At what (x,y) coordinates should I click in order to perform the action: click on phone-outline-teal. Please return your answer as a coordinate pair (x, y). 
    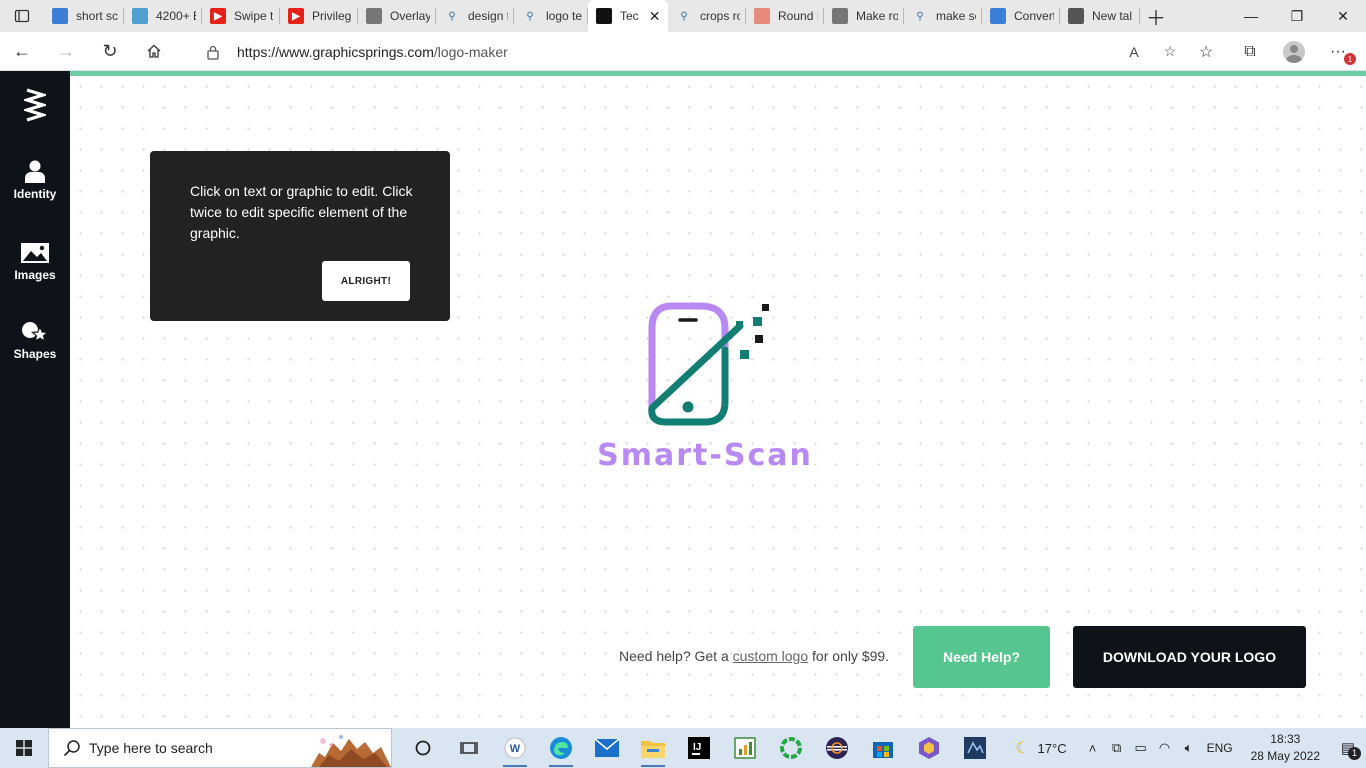
    Looking at the image, I should click on (696, 374).